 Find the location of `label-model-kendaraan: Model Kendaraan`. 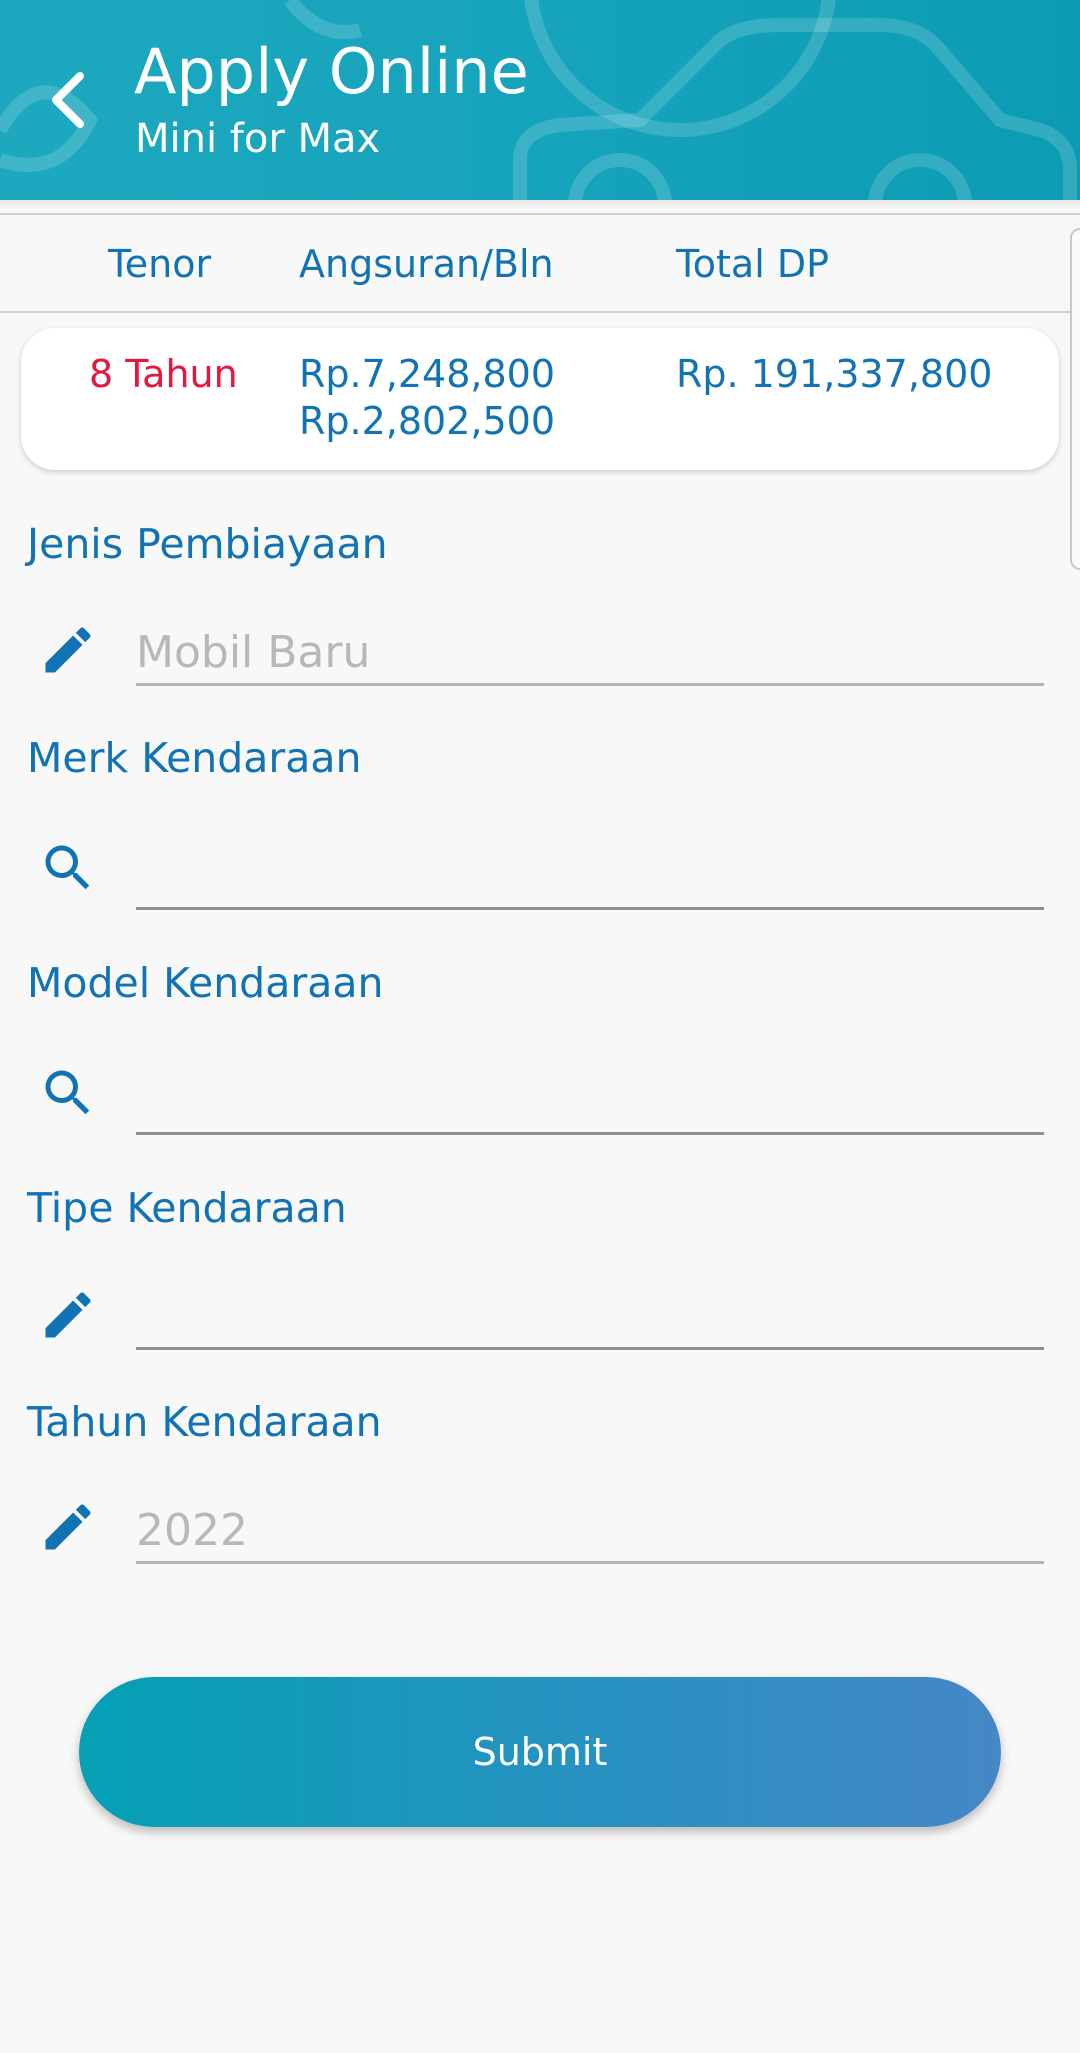

label-model-kendaraan: Model Kendaraan is located at coordinates (205, 983).